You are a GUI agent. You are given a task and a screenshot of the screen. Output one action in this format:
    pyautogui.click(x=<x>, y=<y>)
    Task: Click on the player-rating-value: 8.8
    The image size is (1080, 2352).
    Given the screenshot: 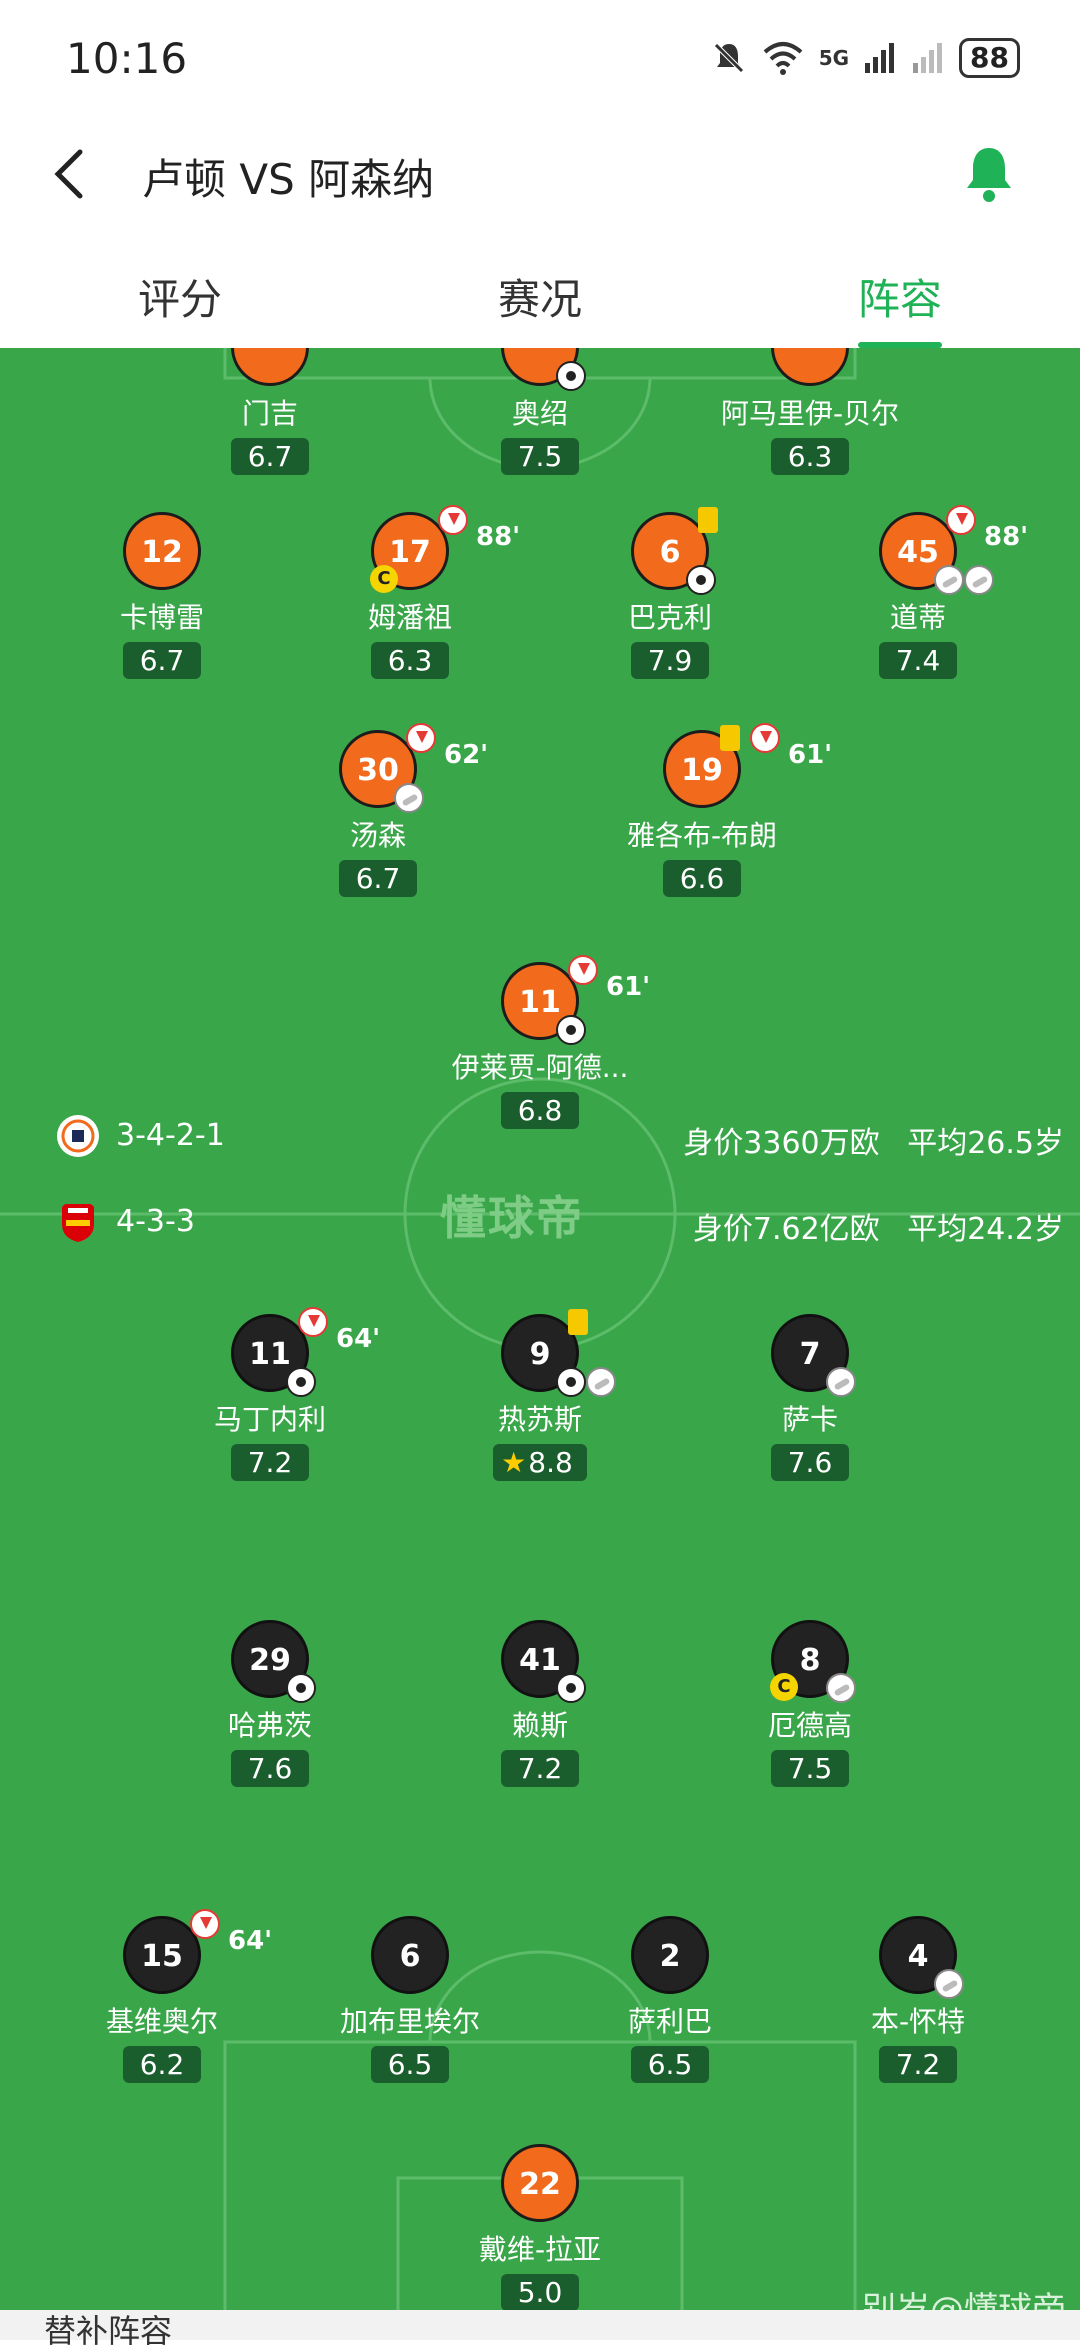 What is the action you would take?
    pyautogui.click(x=550, y=1462)
    